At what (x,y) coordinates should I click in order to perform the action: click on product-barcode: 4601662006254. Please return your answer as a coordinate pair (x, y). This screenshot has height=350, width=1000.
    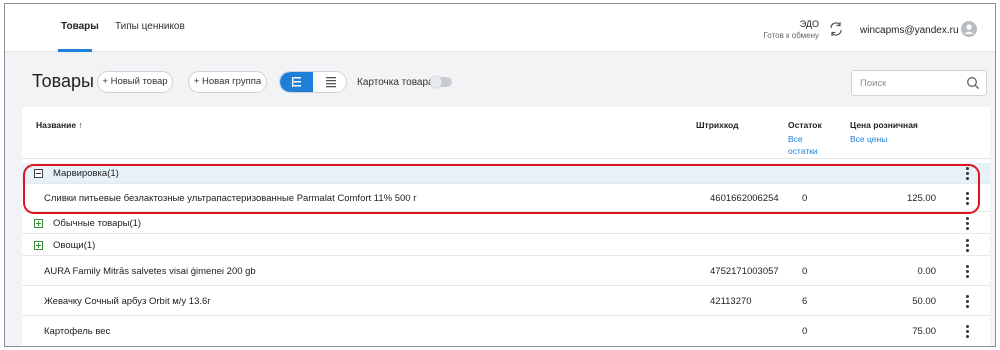
    Looking at the image, I should click on (744, 198).